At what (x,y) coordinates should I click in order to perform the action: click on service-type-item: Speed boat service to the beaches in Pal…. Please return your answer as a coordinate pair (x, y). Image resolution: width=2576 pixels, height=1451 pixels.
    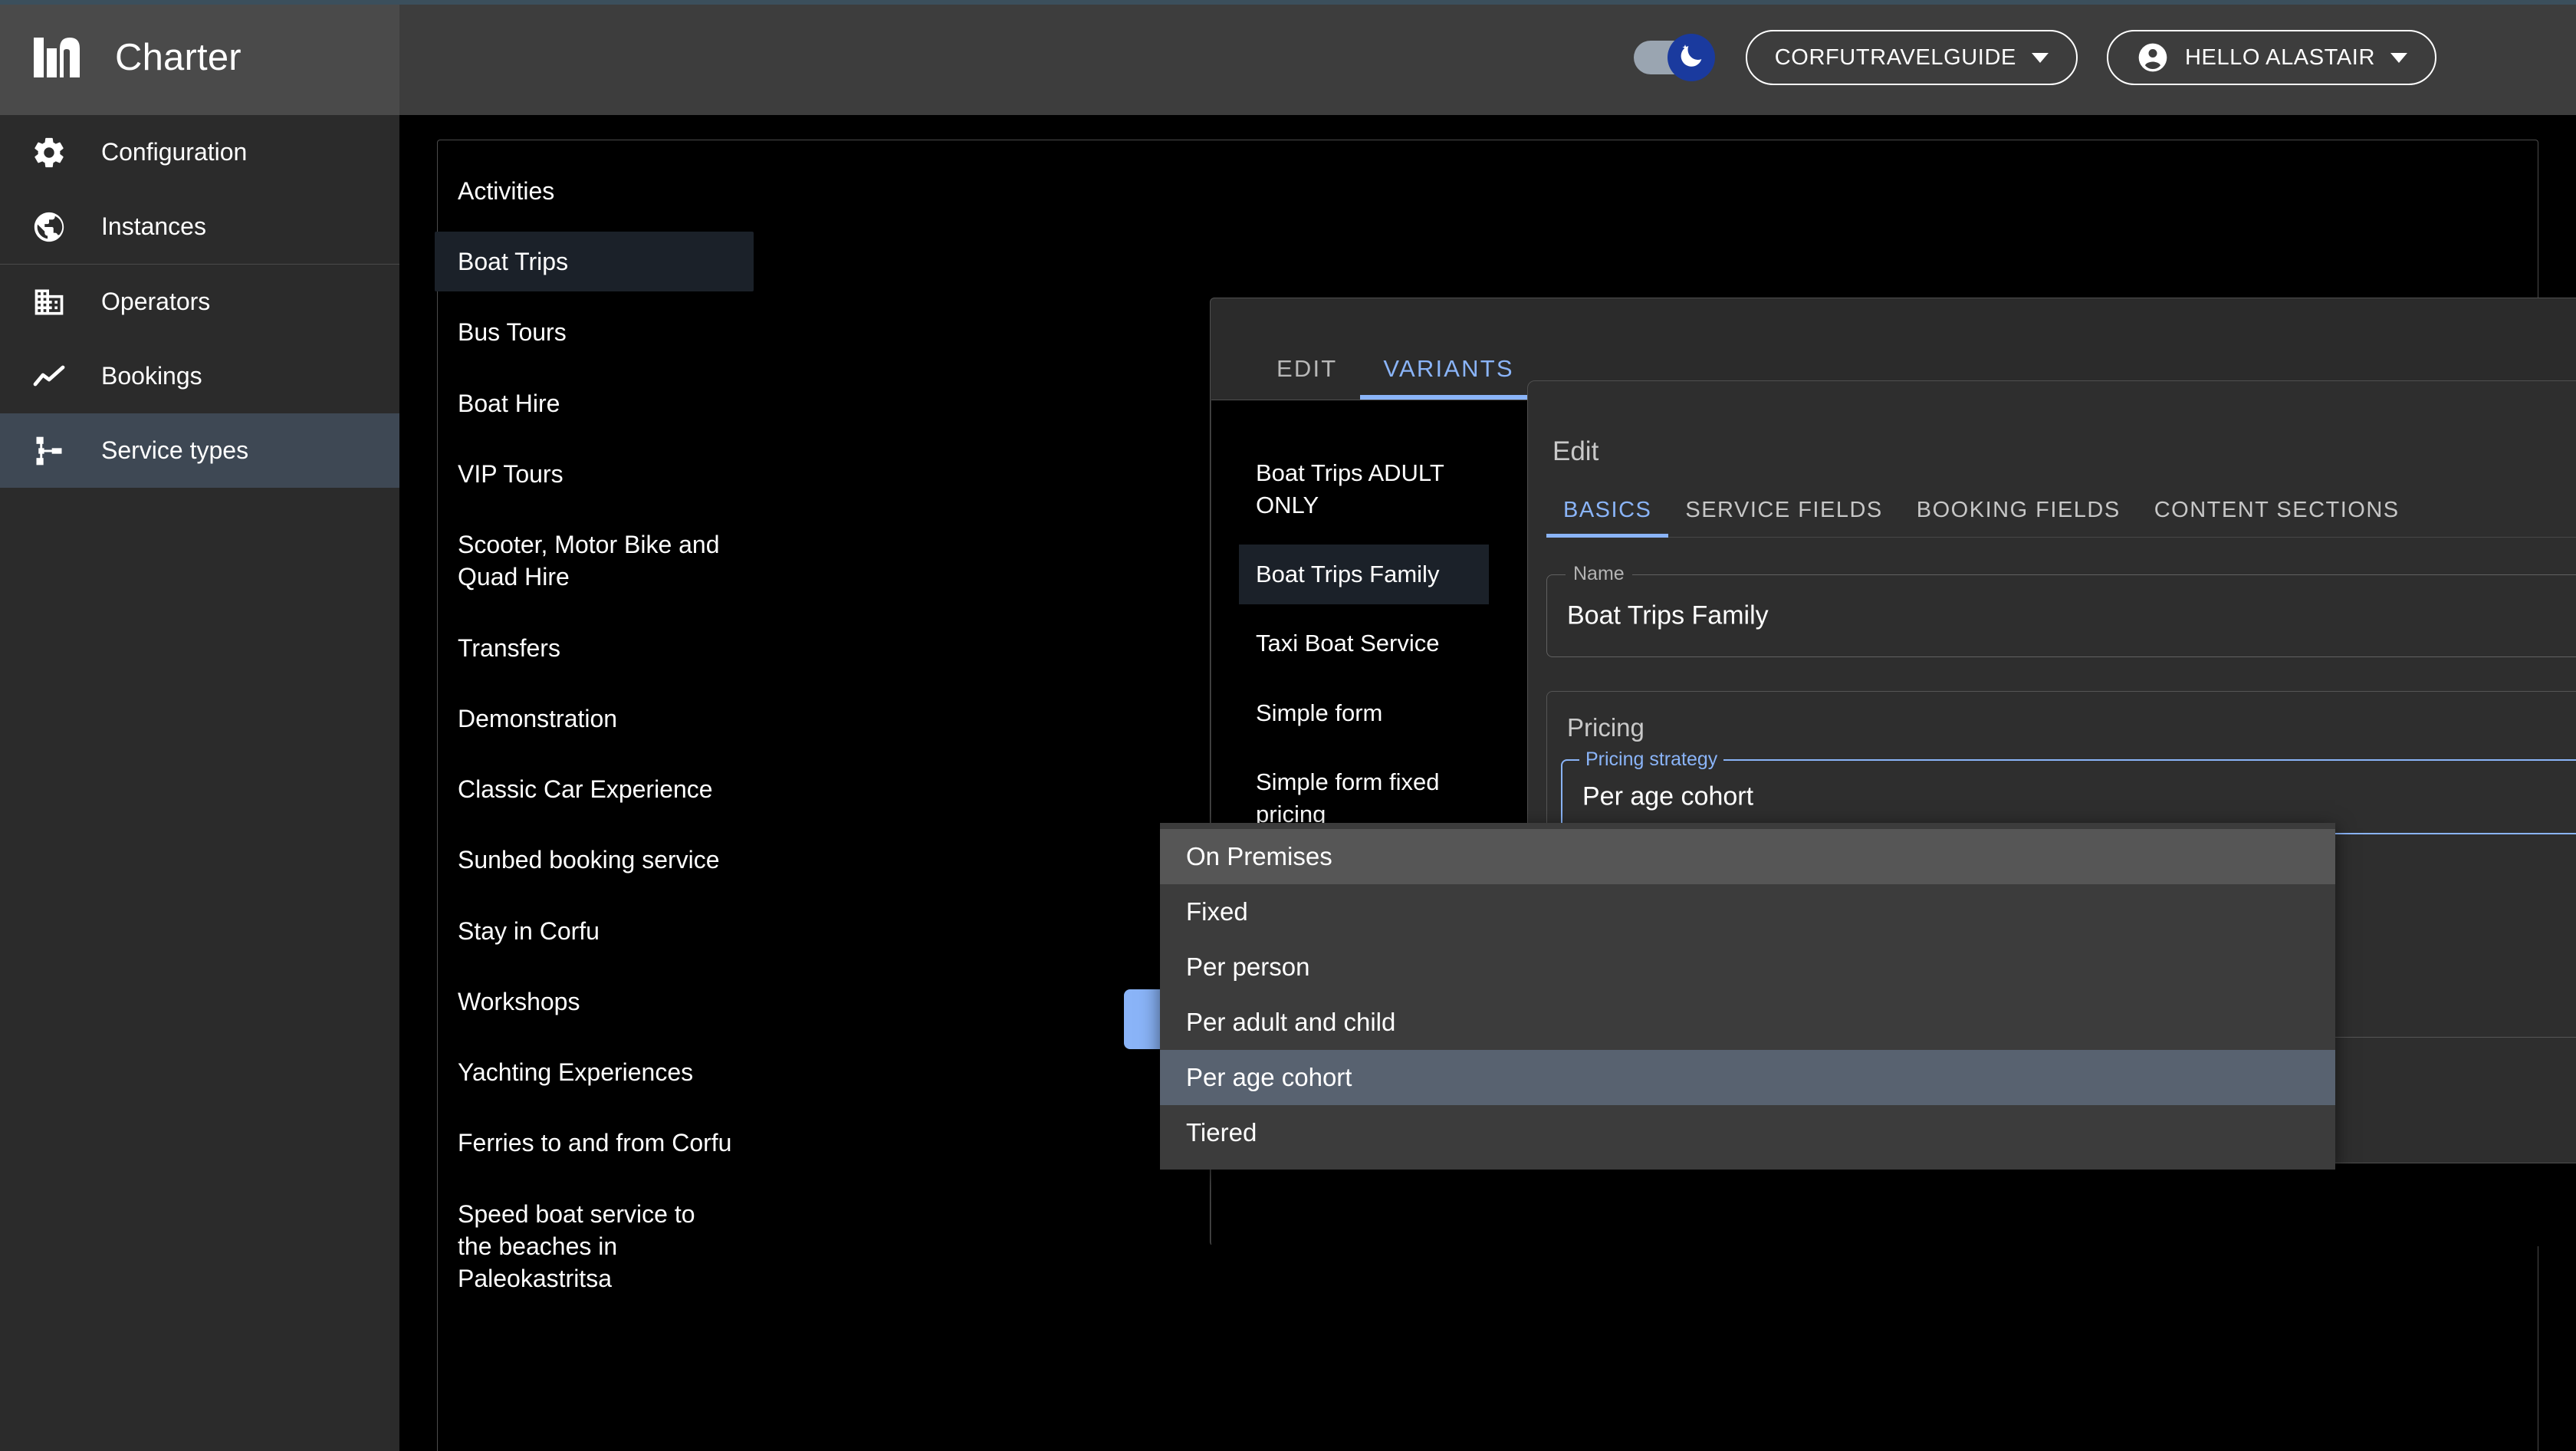
    Looking at the image, I should click on (594, 1246).